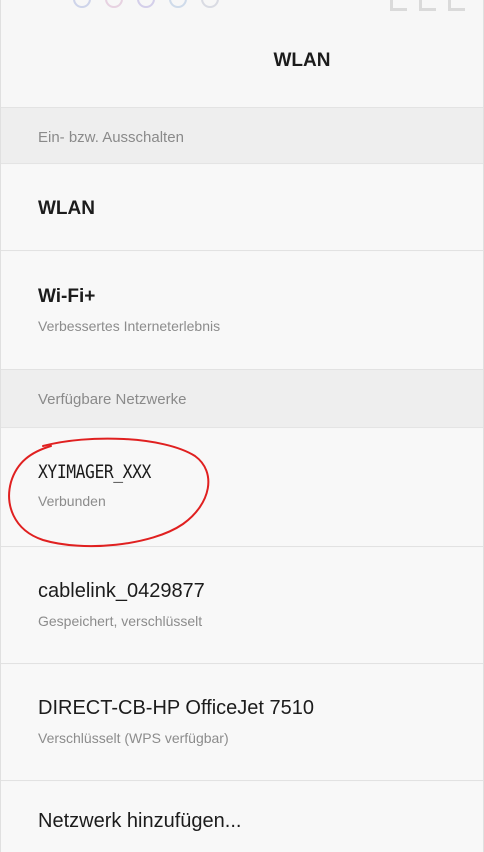 Image resolution: width=484 pixels, height=852 pixels. Describe the element at coordinates (242, 311) in the screenshot. I see `wifi-plus-row: Wi-Fi+ Verbessertes Interneterlebnis` at that location.